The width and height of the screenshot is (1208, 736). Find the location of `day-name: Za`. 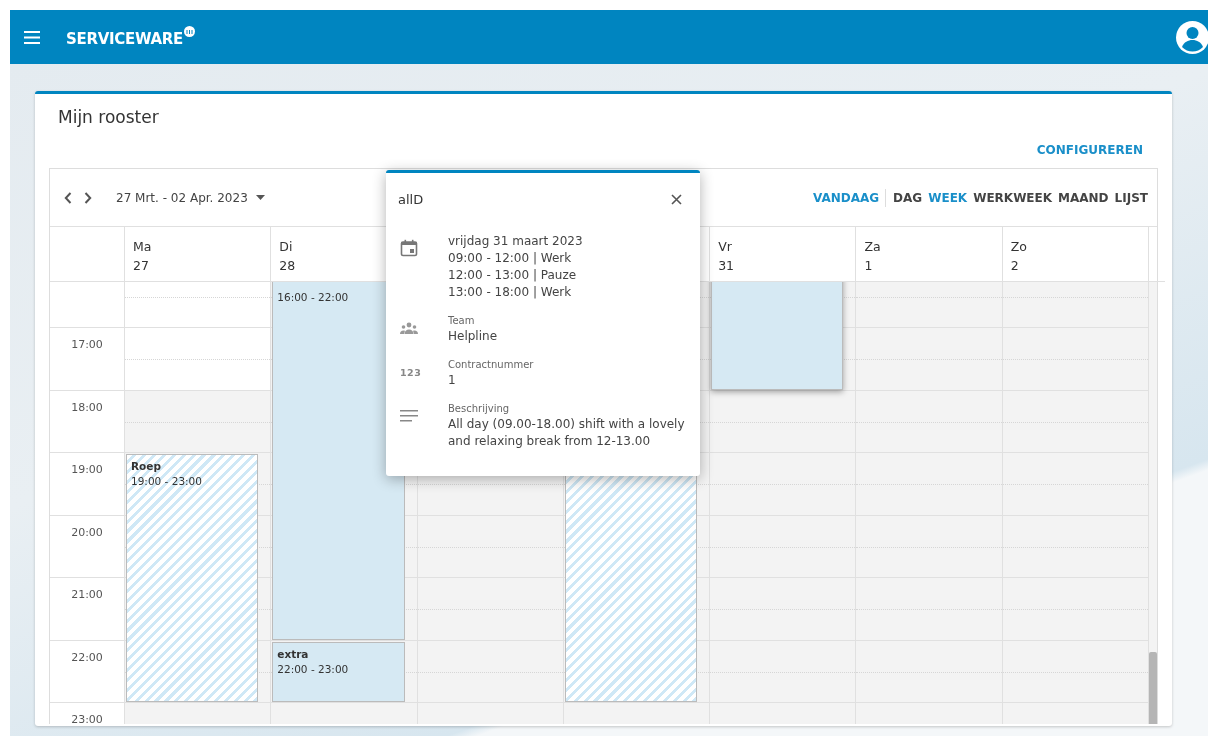

day-name: Za is located at coordinates (873, 247).